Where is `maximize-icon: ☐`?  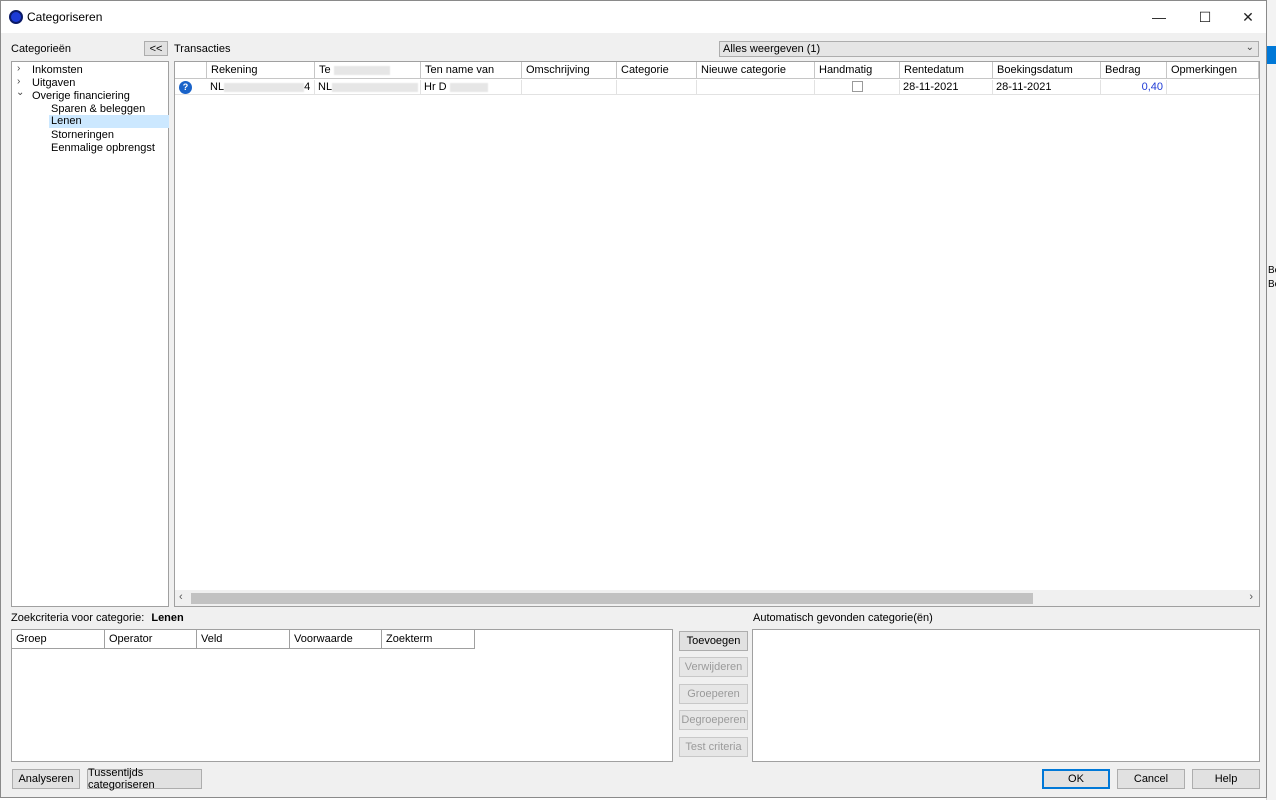 maximize-icon: ☐ is located at coordinates (1205, 16).